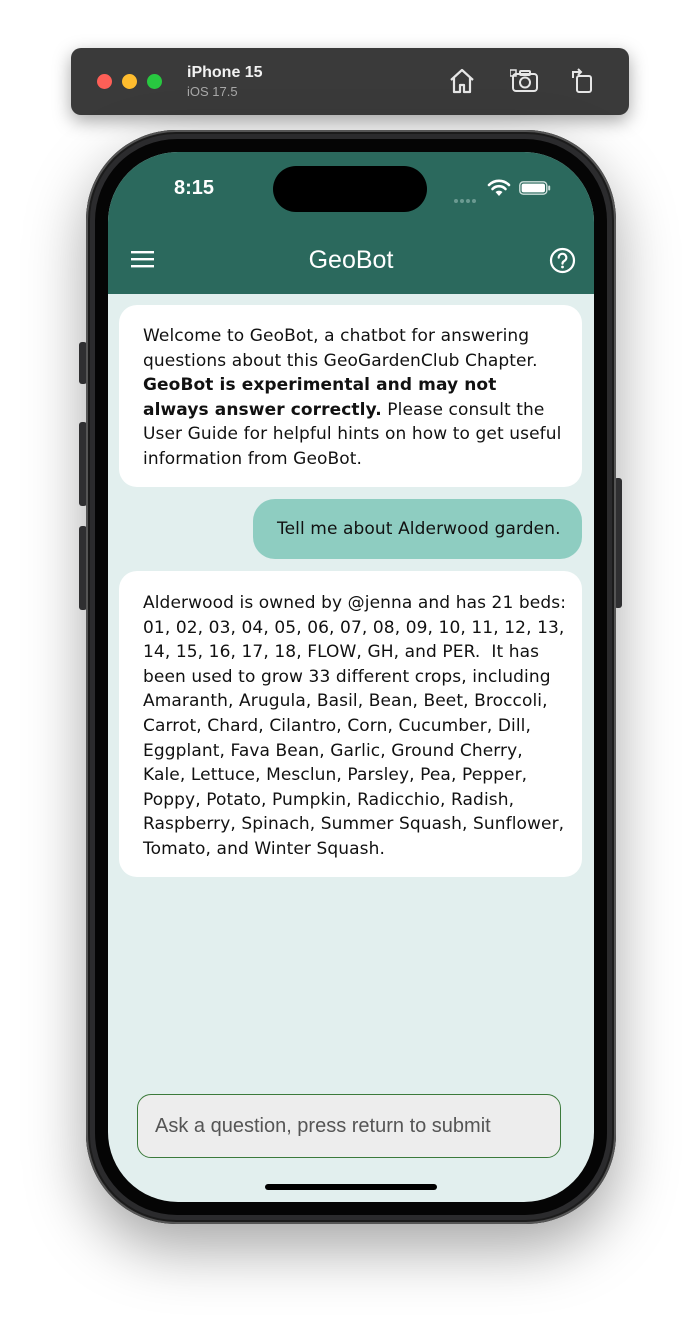 This screenshot has width=700, height=1321. Describe the element at coordinates (129, 81) in the screenshot. I see `minimize-window-button` at that location.